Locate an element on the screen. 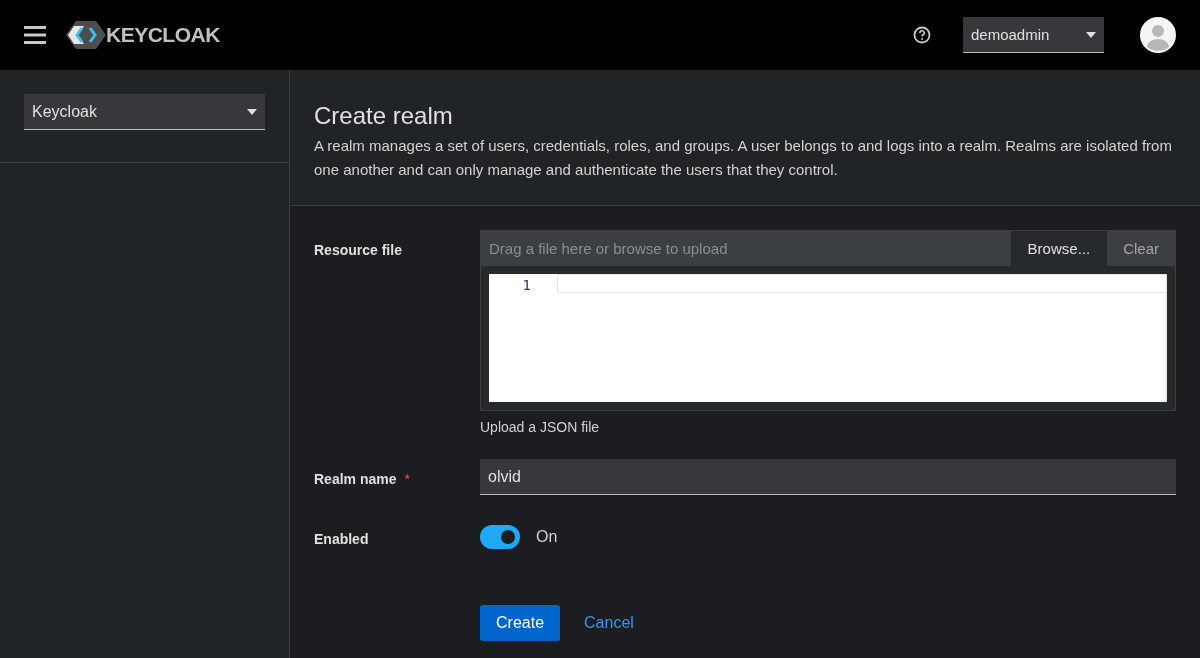 The height and width of the screenshot is (658, 1200). help-icon is located at coordinates (922, 35).